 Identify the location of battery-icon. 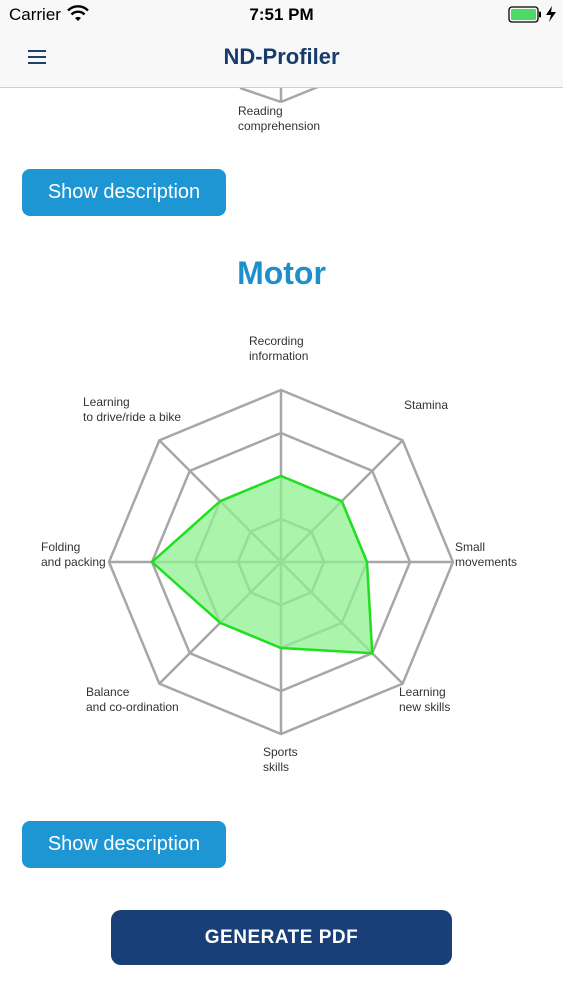
(524, 14).